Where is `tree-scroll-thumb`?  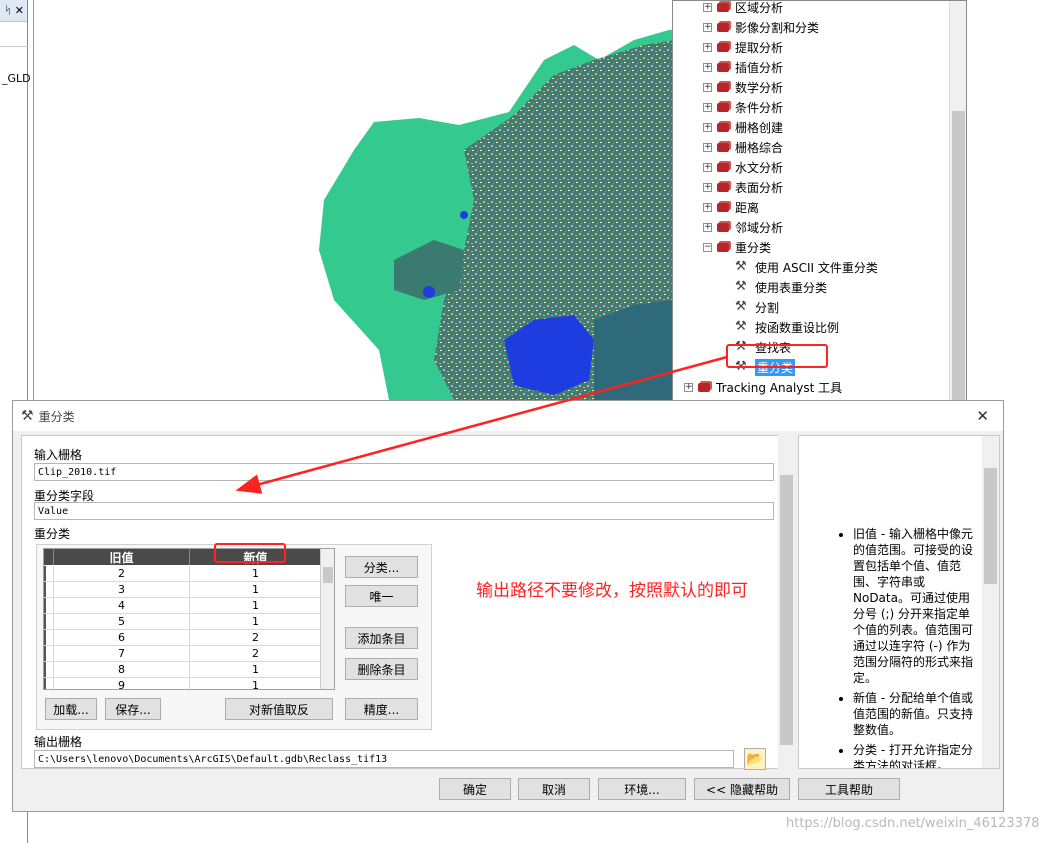
tree-scroll-thumb is located at coordinates (958, 271).